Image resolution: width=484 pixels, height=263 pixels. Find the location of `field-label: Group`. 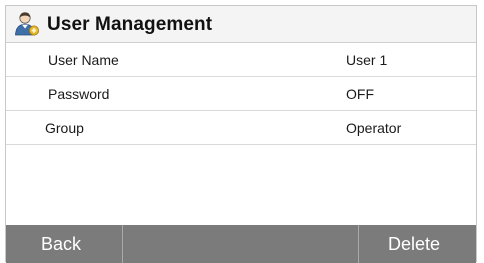

field-label: Group is located at coordinates (64, 128).